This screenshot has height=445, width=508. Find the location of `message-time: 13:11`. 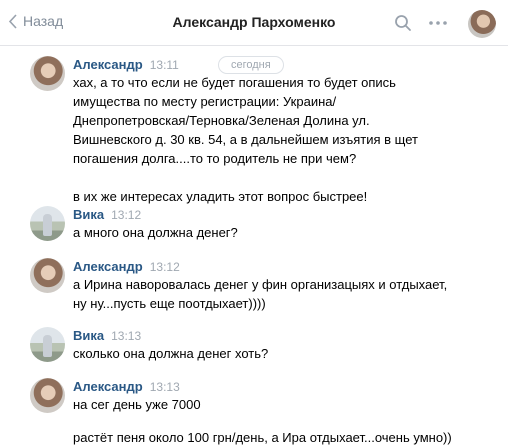

message-time: 13:11 is located at coordinates (164, 65).